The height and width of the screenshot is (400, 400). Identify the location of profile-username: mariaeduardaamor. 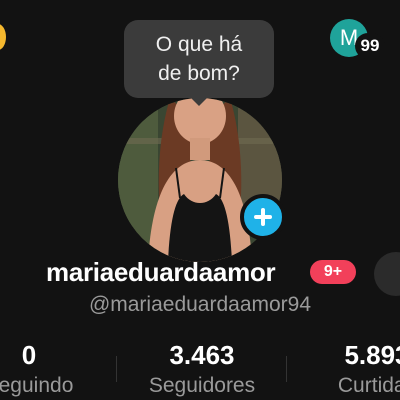
(161, 272).